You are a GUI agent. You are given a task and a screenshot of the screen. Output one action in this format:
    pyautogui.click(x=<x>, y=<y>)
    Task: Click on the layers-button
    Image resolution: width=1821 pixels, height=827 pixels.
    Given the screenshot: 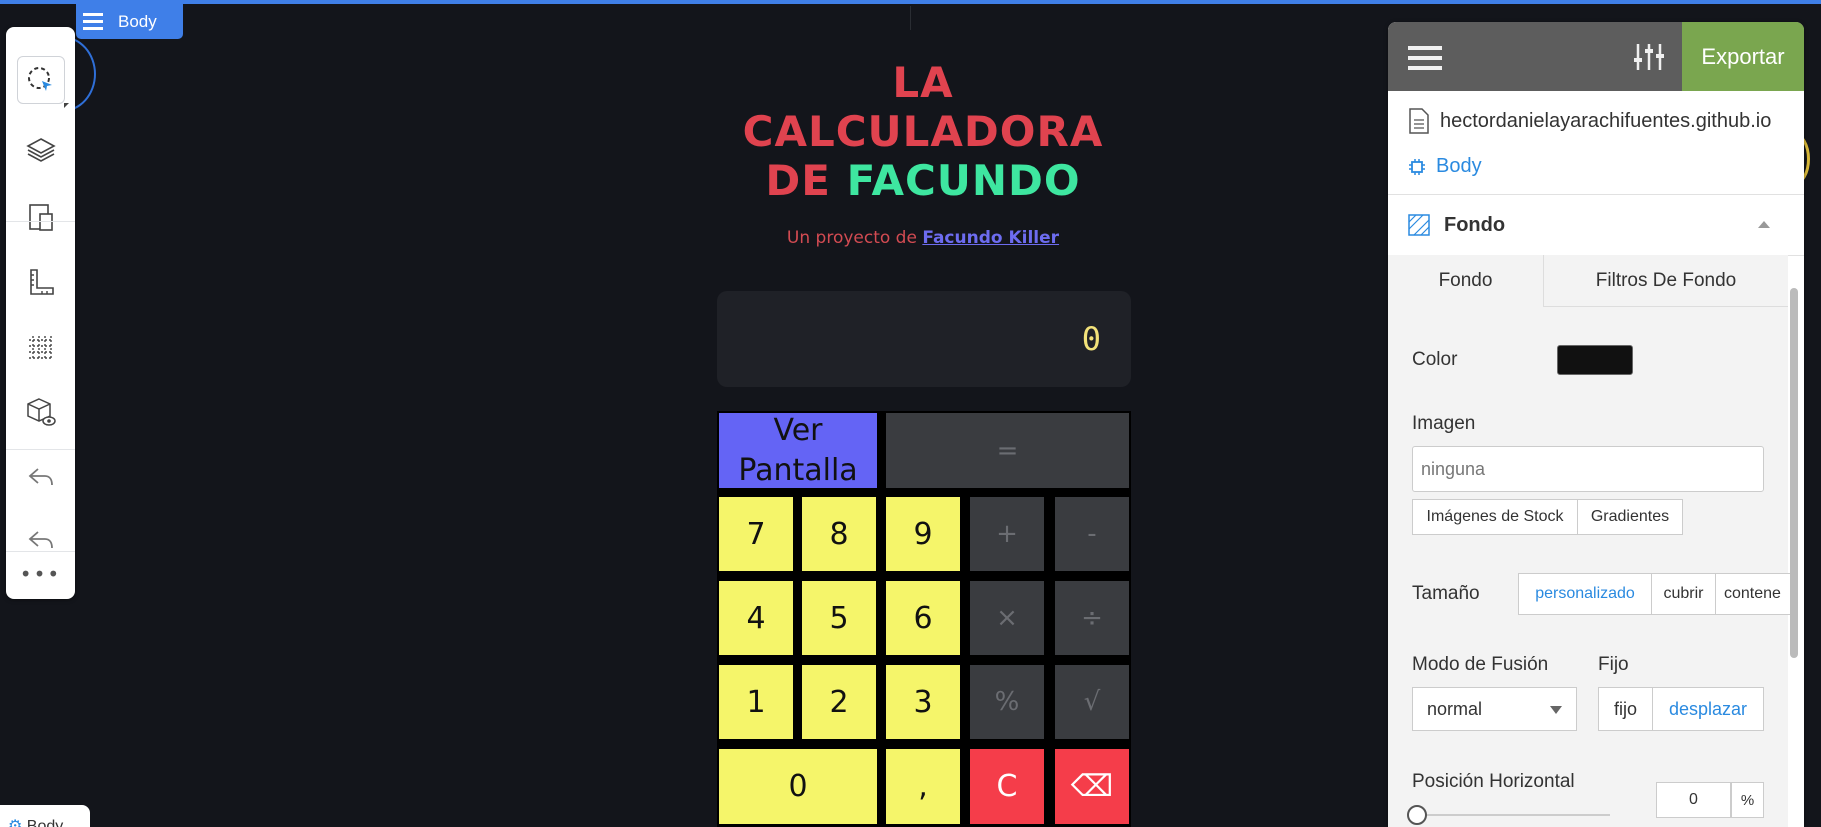 What is the action you would take?
    pyautogui.click(x=40, y=150)
    